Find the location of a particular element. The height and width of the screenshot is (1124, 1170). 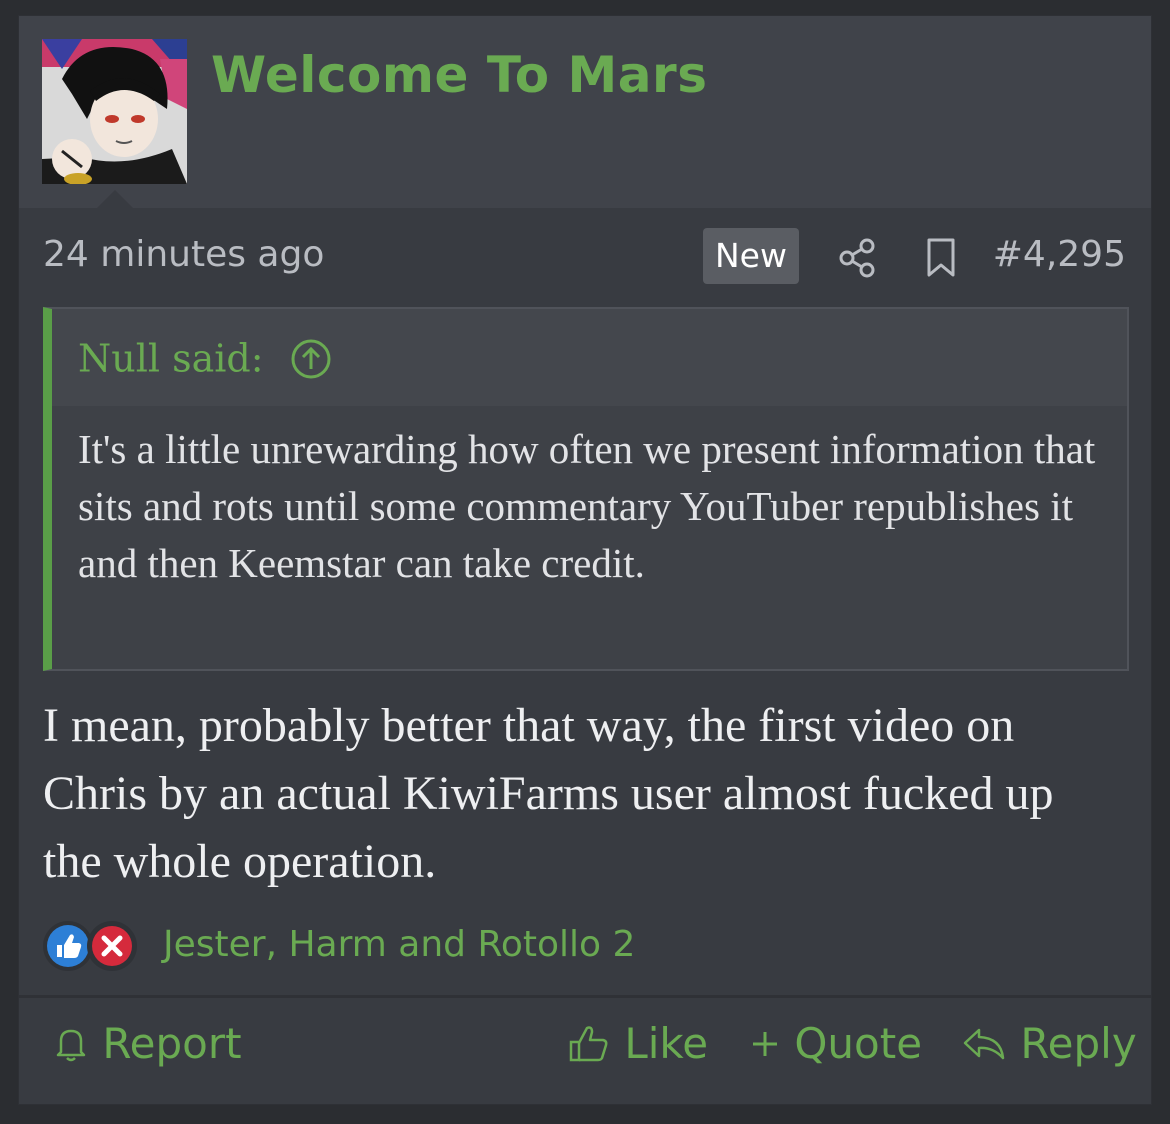

plus-icon is located at coordinates (765, 1043).